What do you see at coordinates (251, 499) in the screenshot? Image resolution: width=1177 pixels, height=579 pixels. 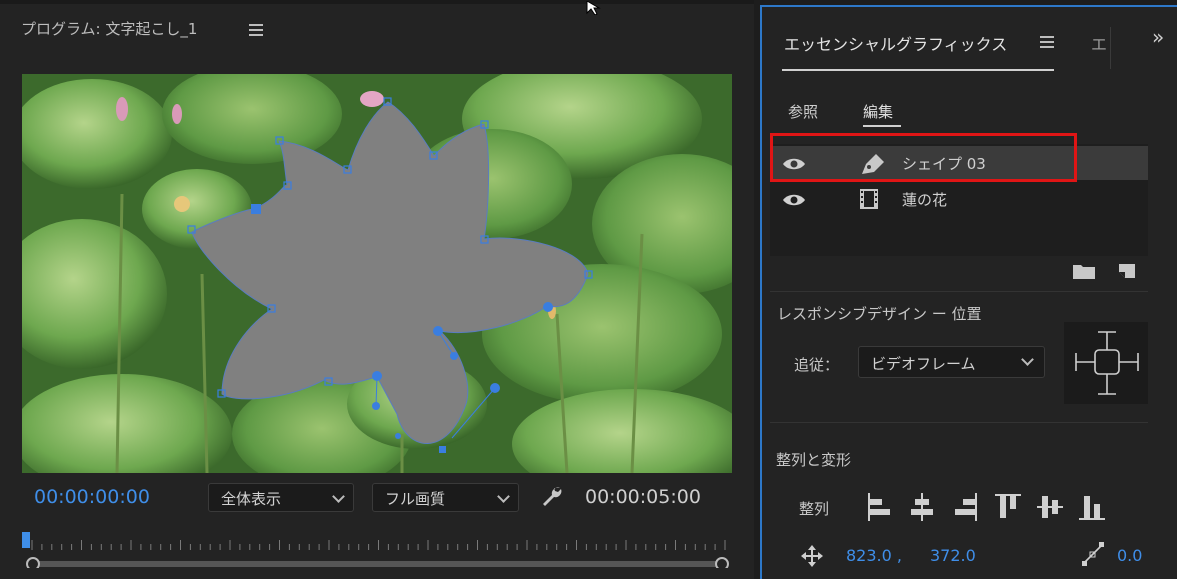 I see `zoom-level-value: 全体表示` at bounding box center [251, 499].